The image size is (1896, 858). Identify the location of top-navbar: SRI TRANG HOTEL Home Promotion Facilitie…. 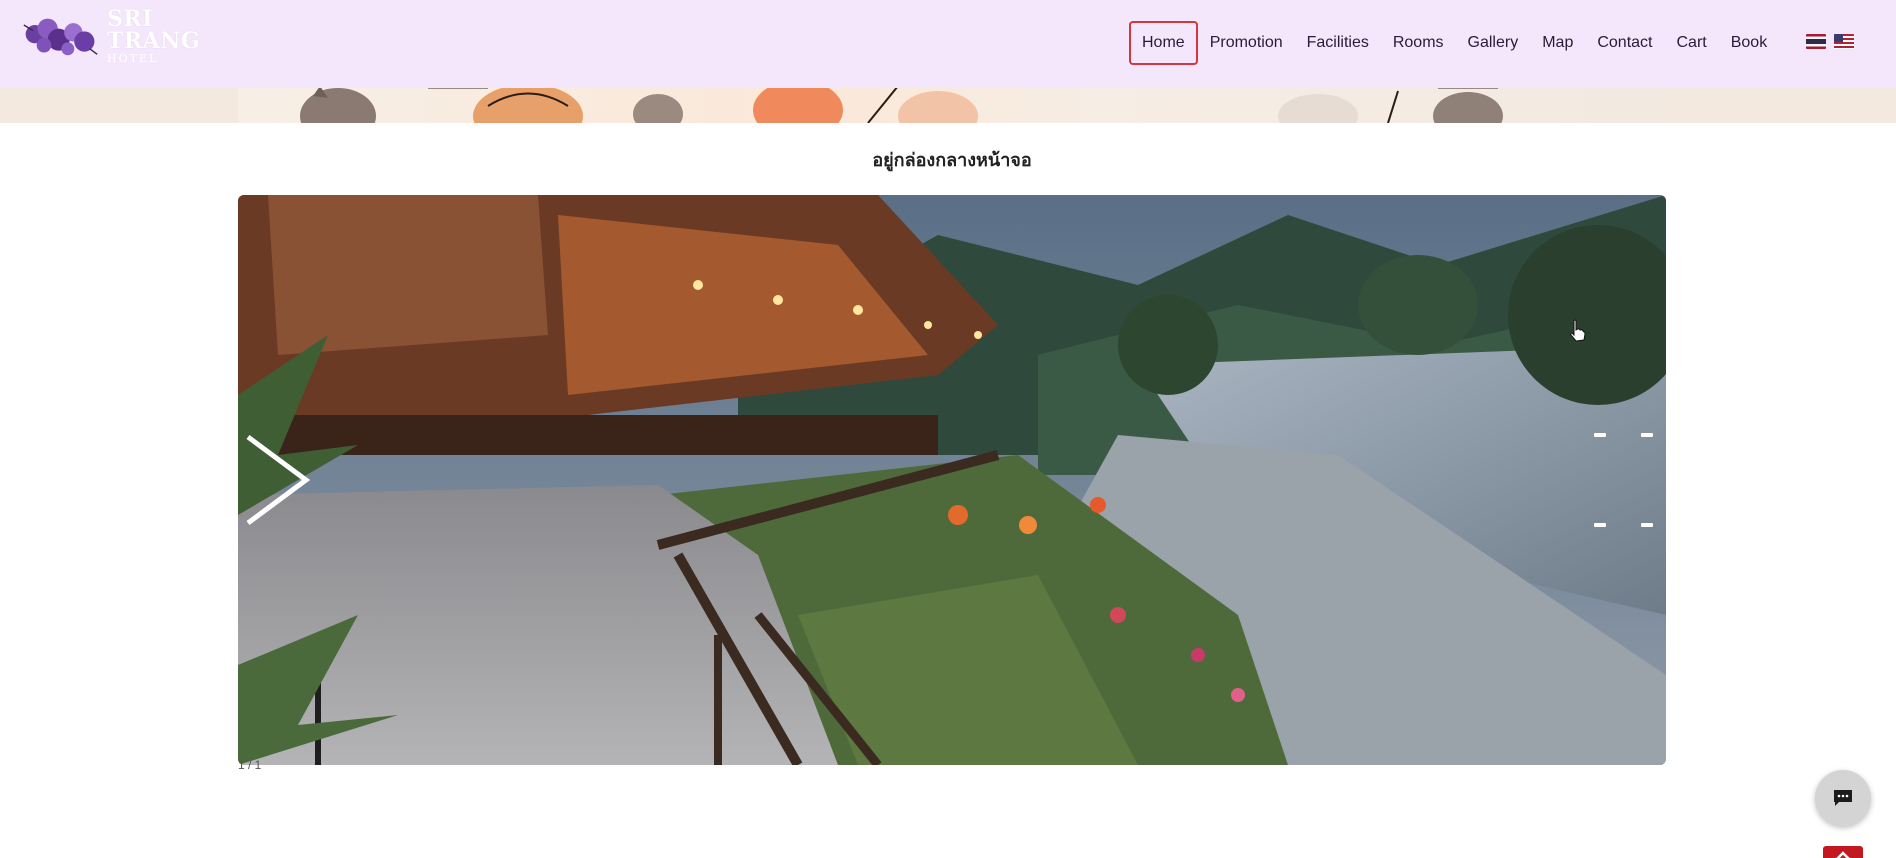
(948, 44).